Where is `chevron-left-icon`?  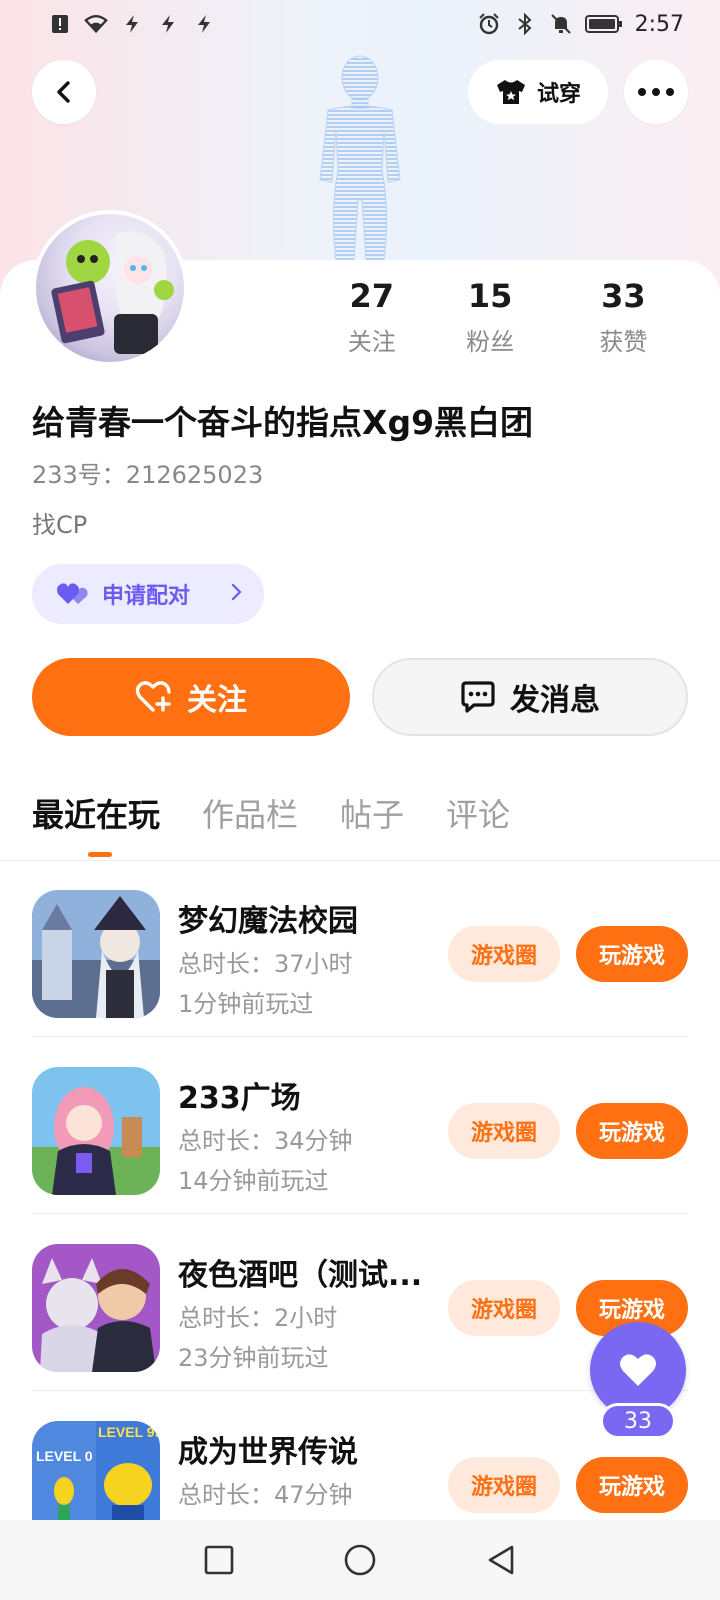 chevron-left-icon is located at coordinates (63, 92).